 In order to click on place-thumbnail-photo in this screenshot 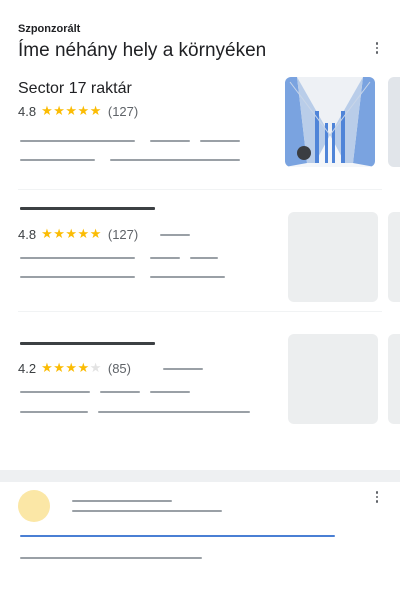, I will do `click(330, 122)`.